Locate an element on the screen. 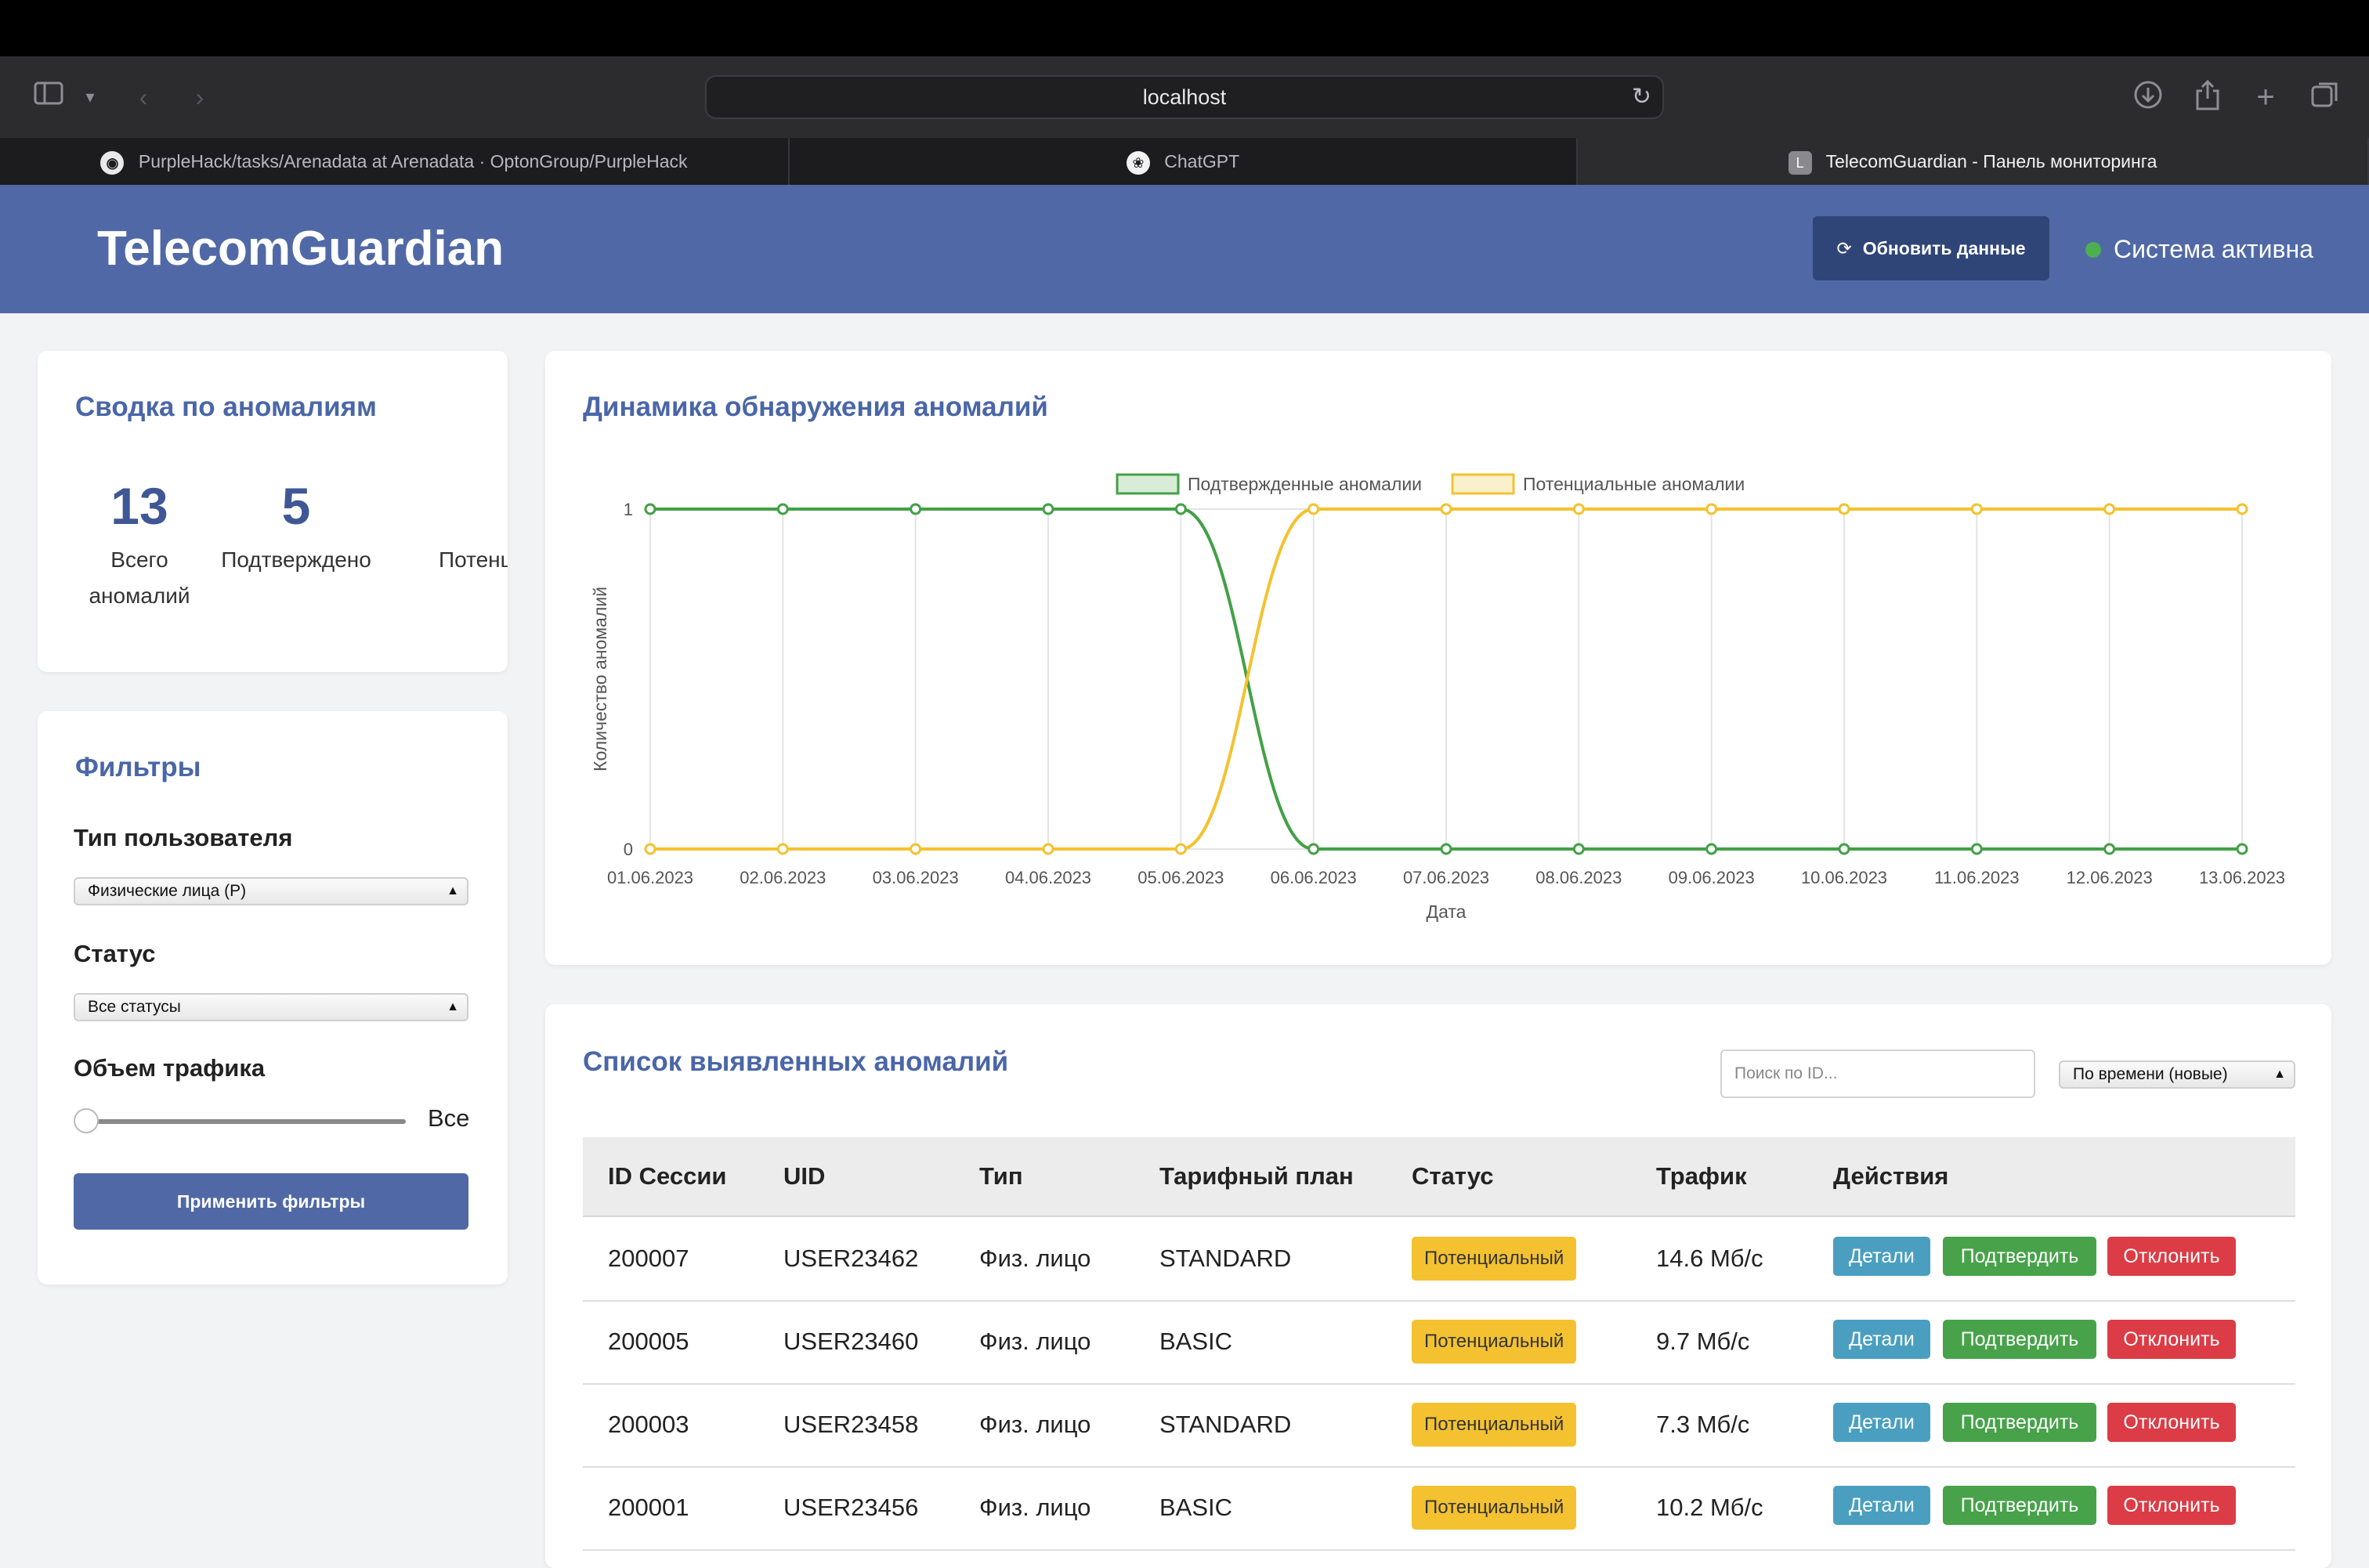 The width and height of the screenshot is (2369, 1568). stat-potential: 8 Потенциальные is located at coordinates (474, 527).